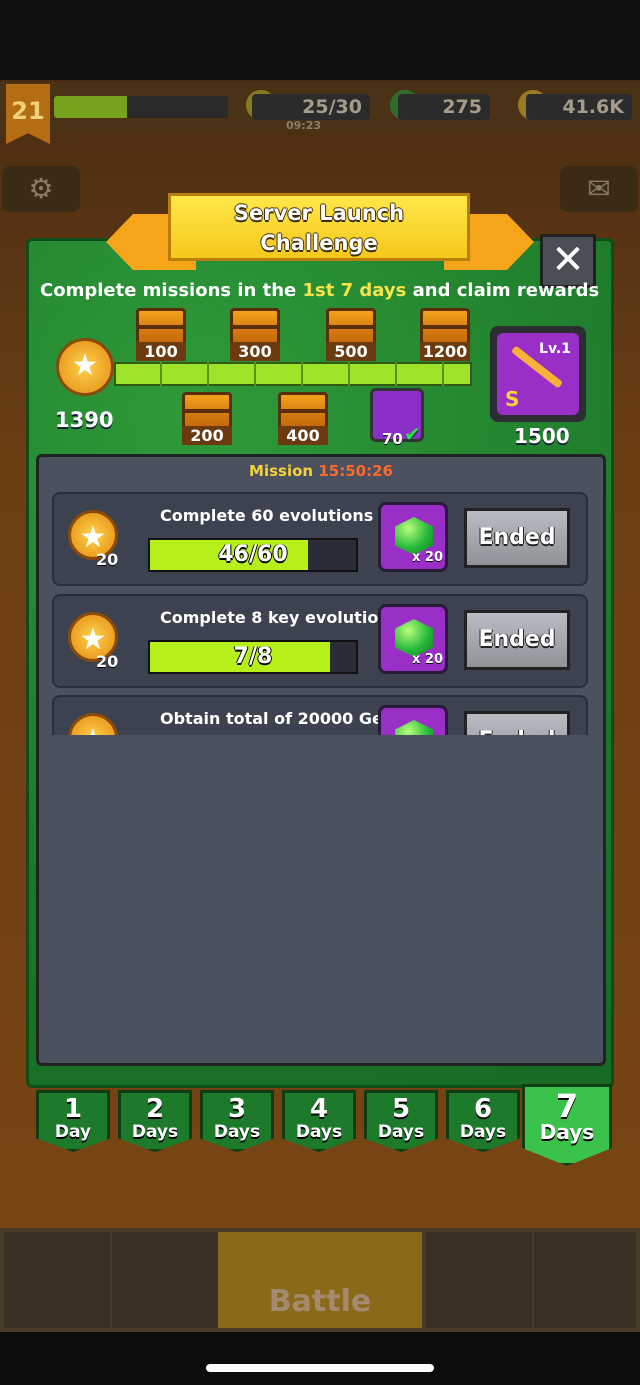  Describe the element at coordinates (320, 1368) in the screenshot. I see `home-indicator` at that location.